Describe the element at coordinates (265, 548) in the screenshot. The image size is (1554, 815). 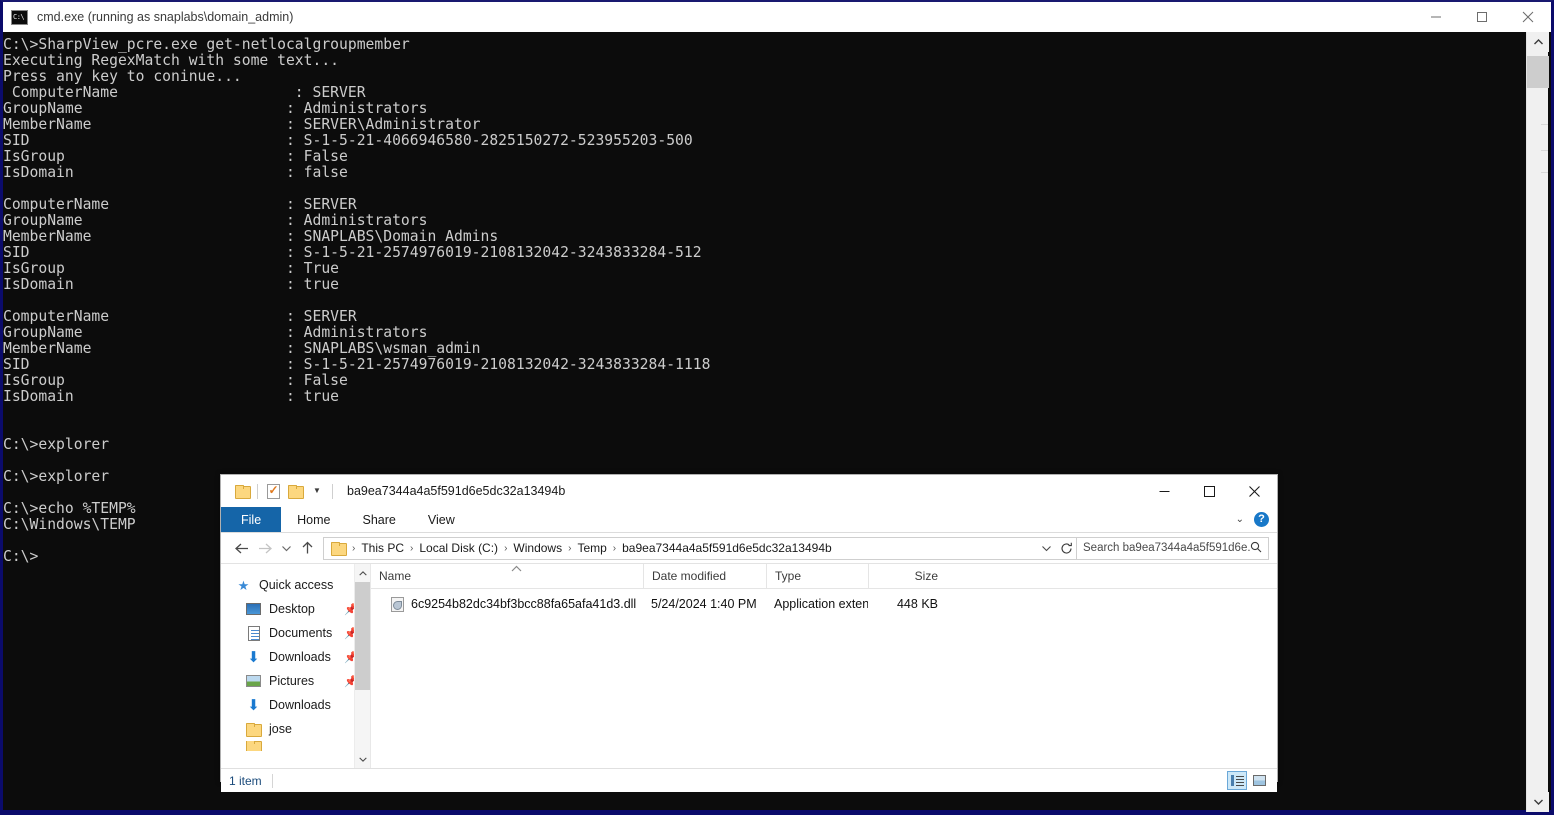
I see `forward-button` at that location.